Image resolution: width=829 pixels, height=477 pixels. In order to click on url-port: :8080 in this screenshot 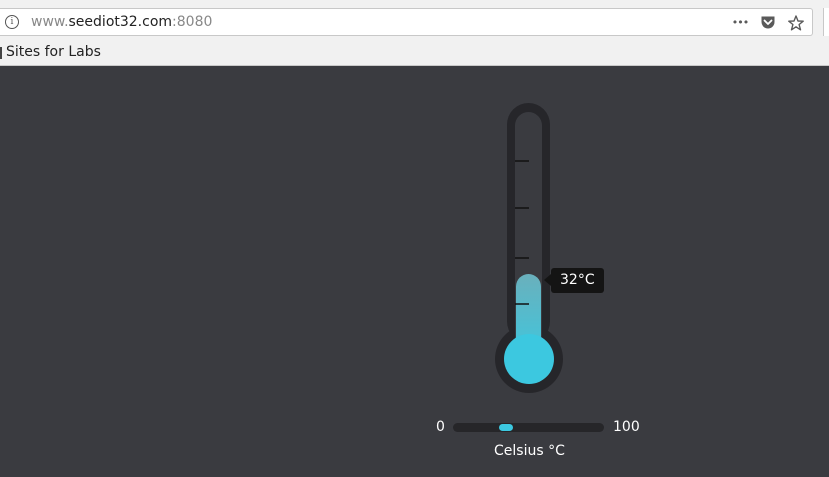, I will do `click(192, 22)`.